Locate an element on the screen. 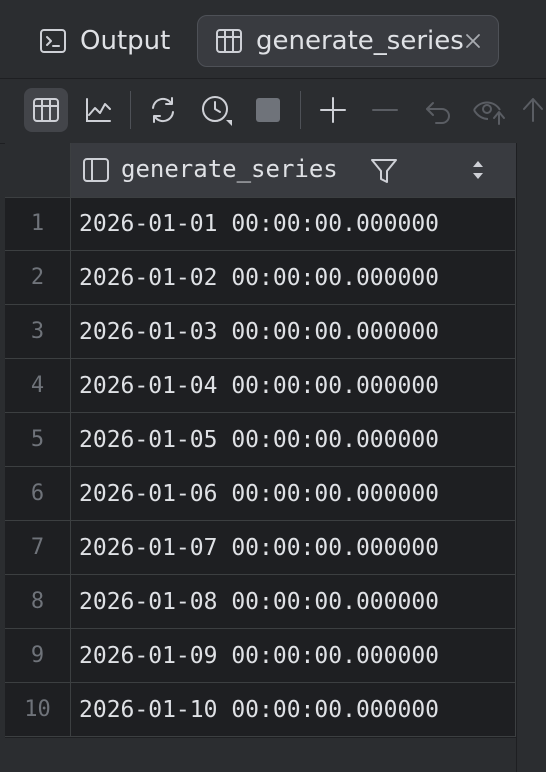  table-row: 9 2026-01-09 00:00:00.000000 is located at coordinates (260, 656).